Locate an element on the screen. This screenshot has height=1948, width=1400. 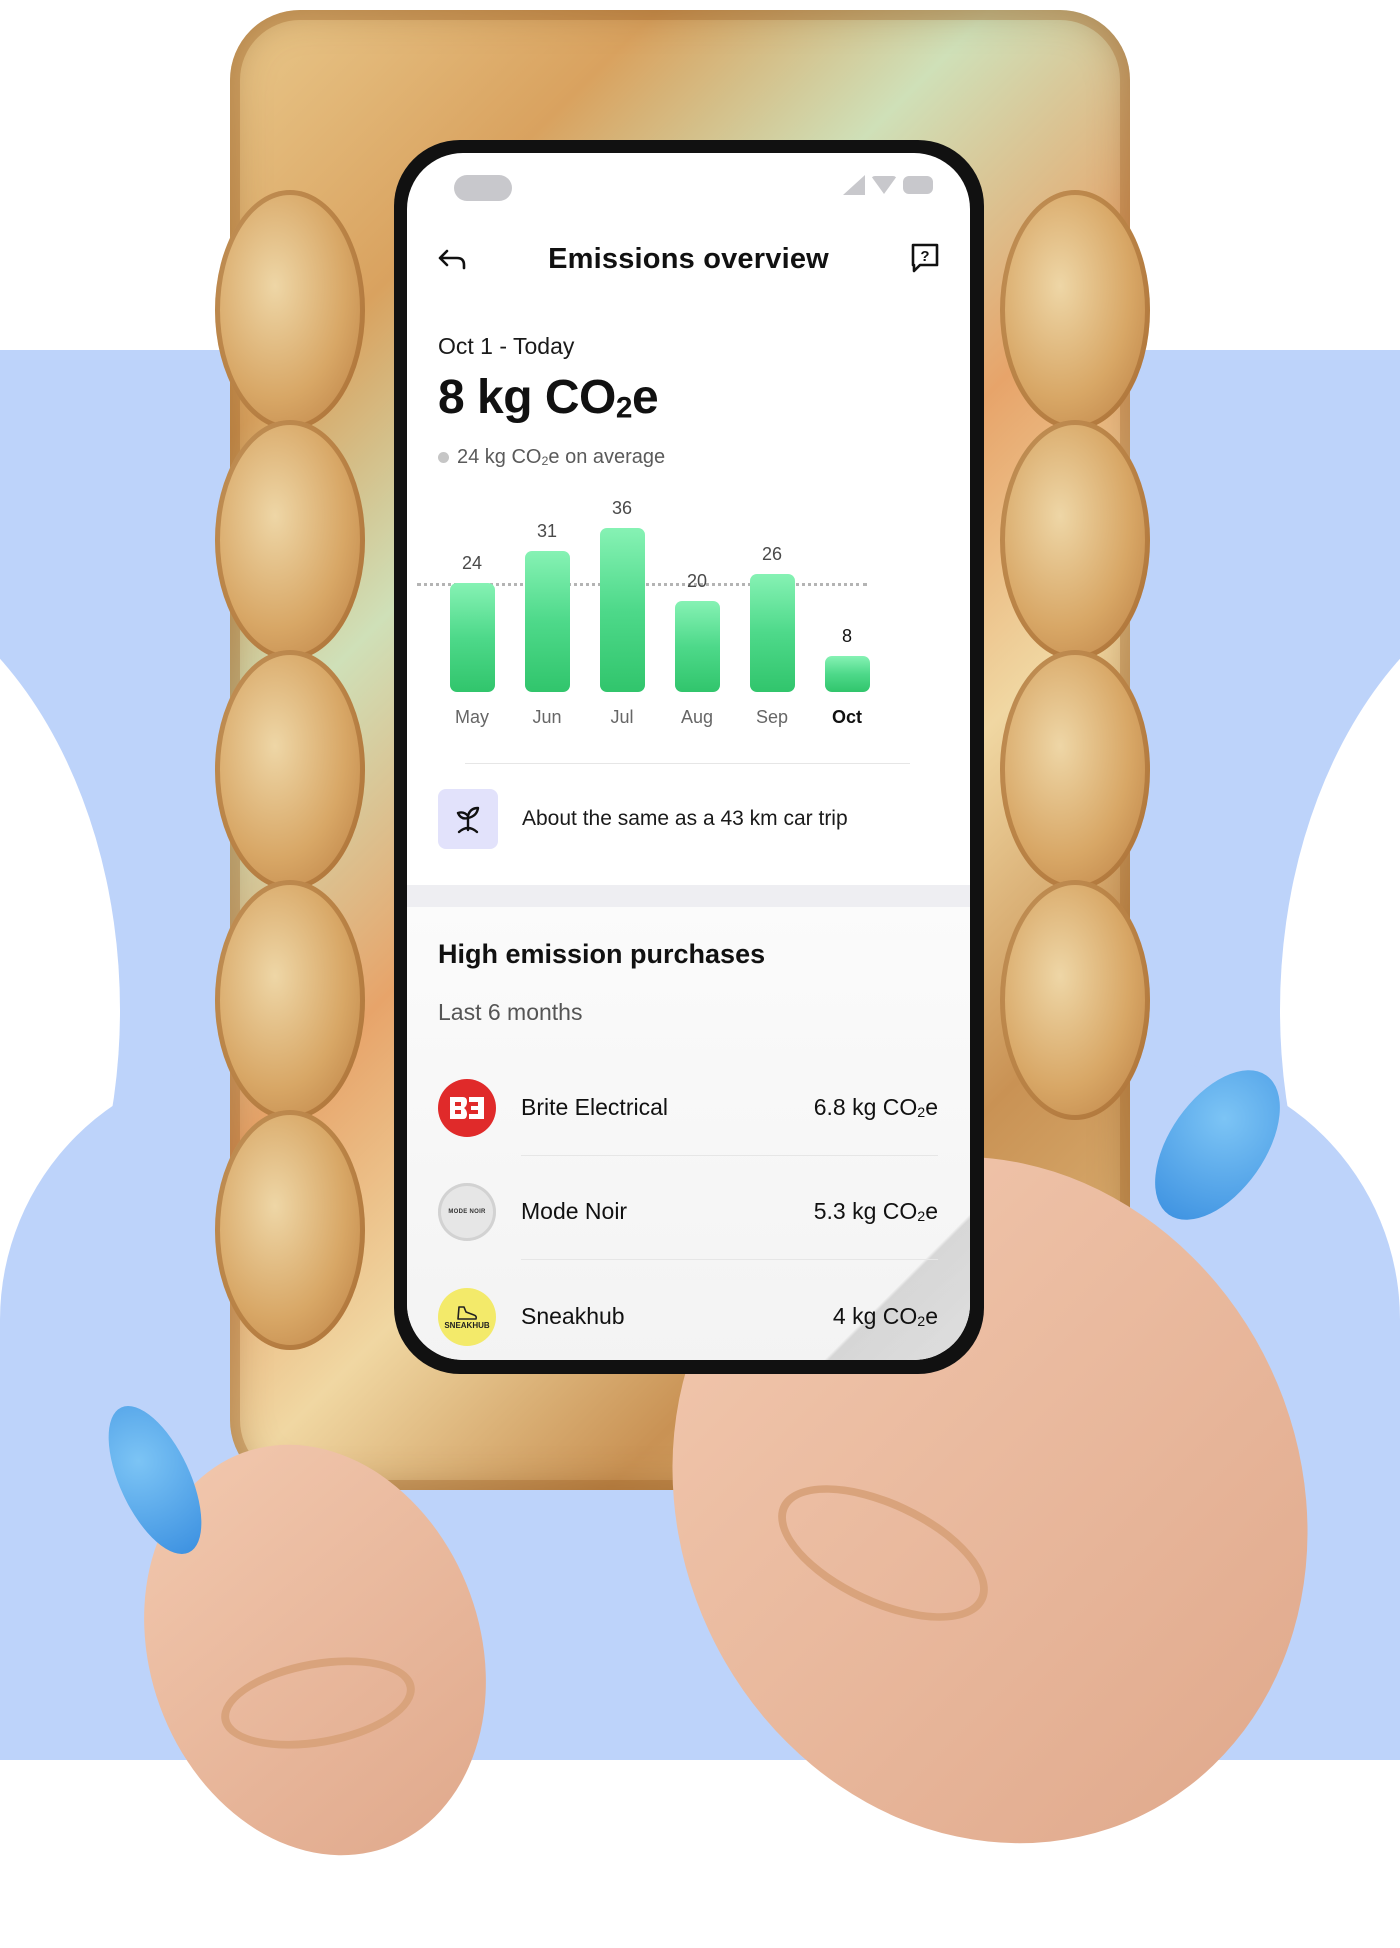
help-button: ? is located at coordinates (925, 258).